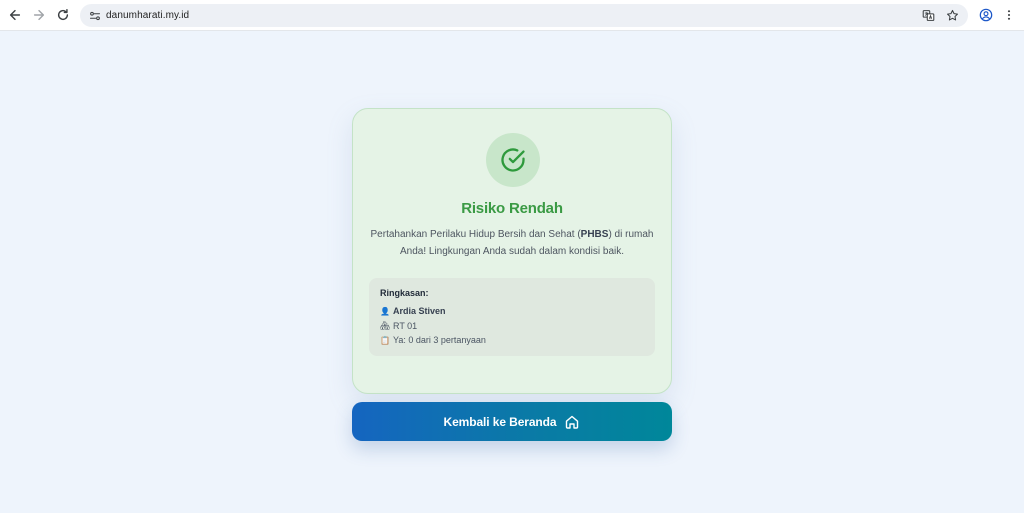 Image resolution: width=1024 pixels, height=513 pixels. I want to click on kebab-menu-icon, so click(1009, 15).